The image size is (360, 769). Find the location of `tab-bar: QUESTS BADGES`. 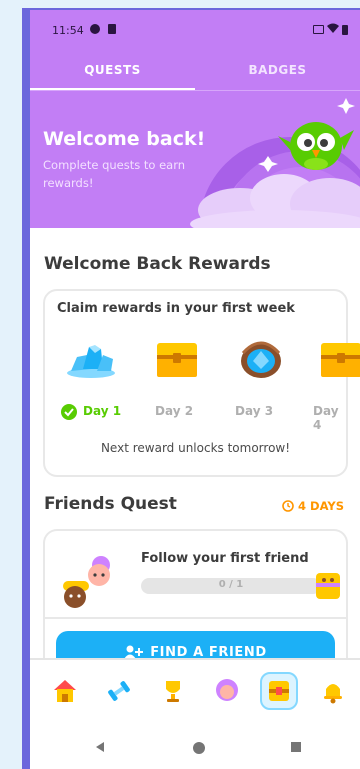

tab-bar: QUESTS BADGES is located at coordinates (195, 74).